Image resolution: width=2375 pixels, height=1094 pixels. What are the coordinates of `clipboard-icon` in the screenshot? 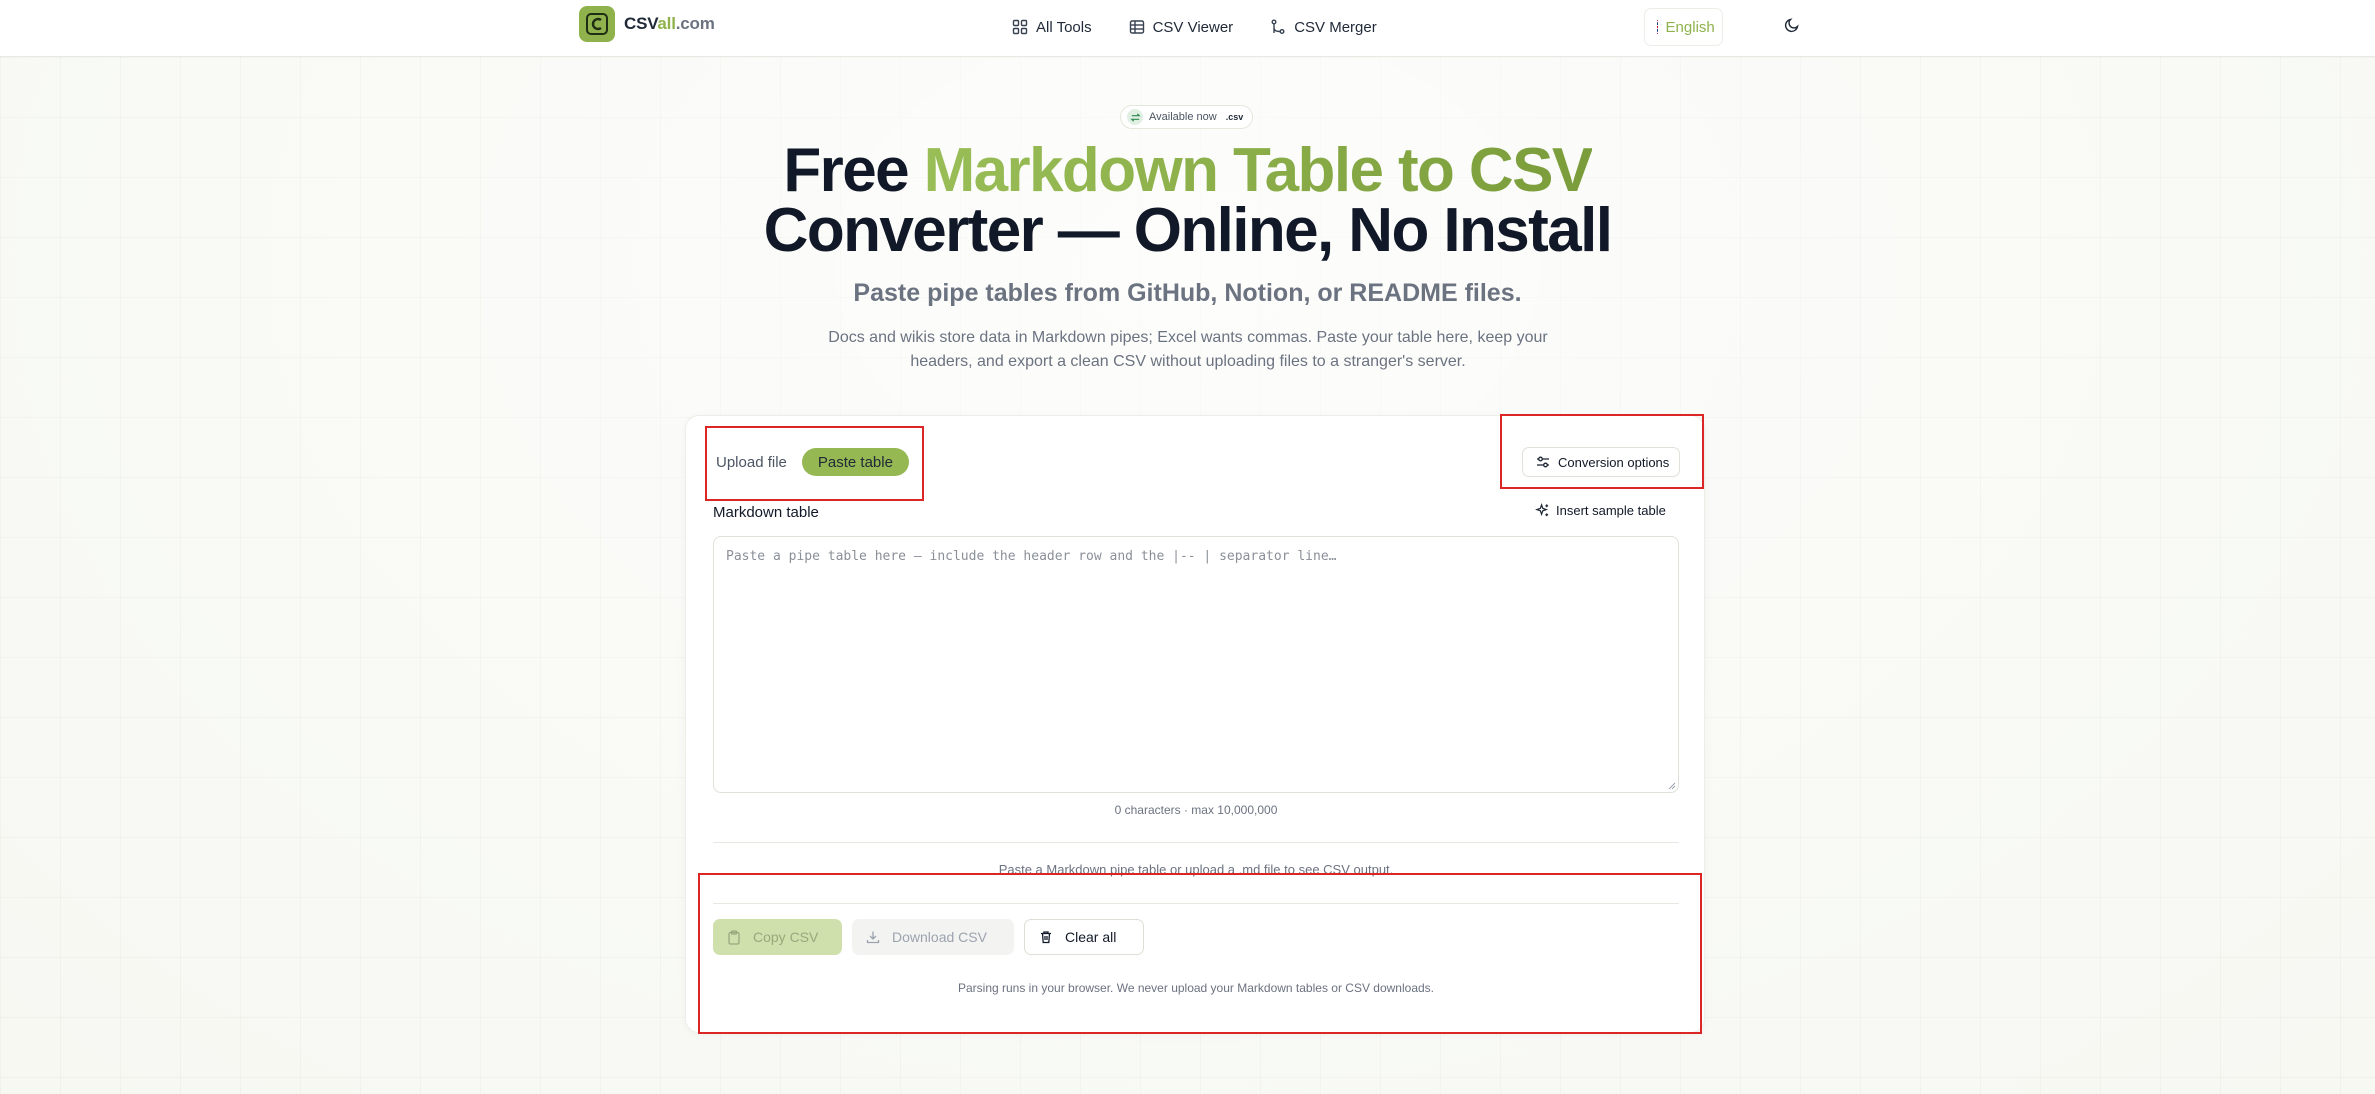 It's located at (734, 937).